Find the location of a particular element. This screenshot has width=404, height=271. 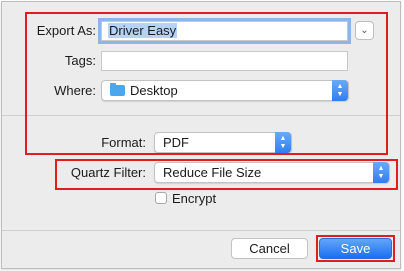

cancel-button: Cancel is located at coordinates (269, 248).